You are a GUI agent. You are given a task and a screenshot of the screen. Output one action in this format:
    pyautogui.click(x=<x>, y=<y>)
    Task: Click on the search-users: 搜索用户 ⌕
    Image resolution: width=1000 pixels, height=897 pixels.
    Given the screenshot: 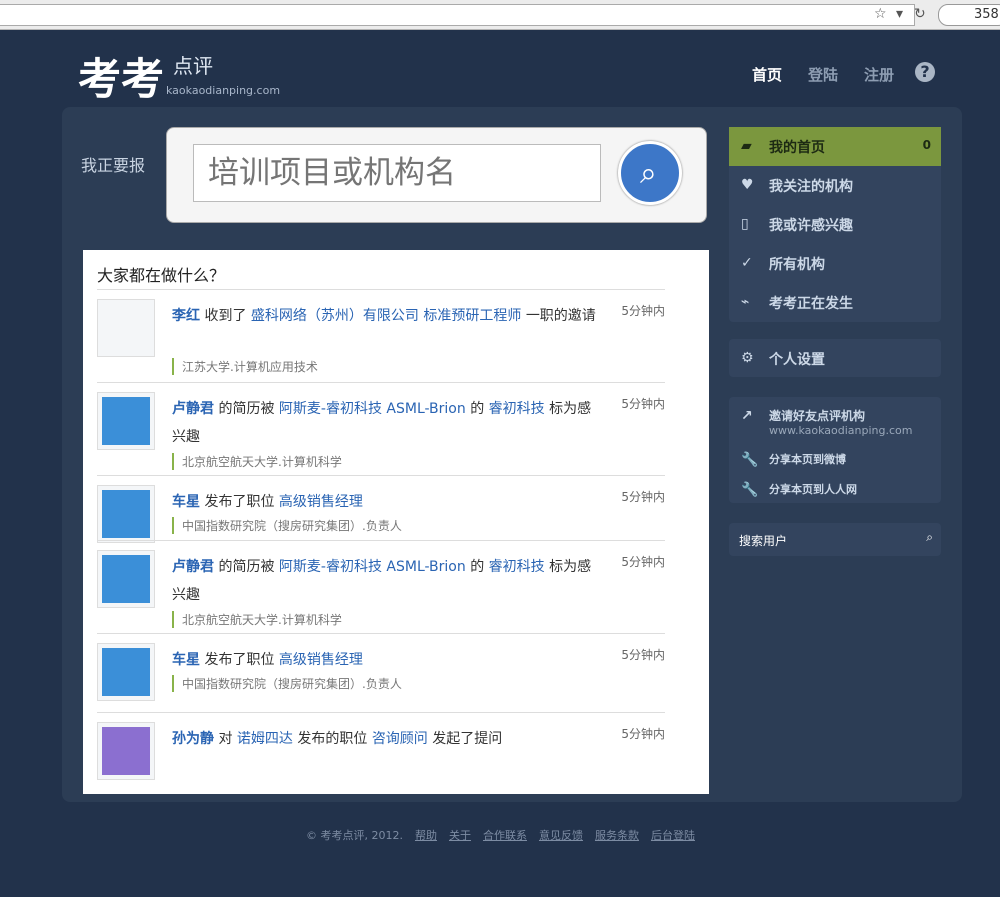 What is the action you would take?
    pyautogui.click(x=835, y=539)
    